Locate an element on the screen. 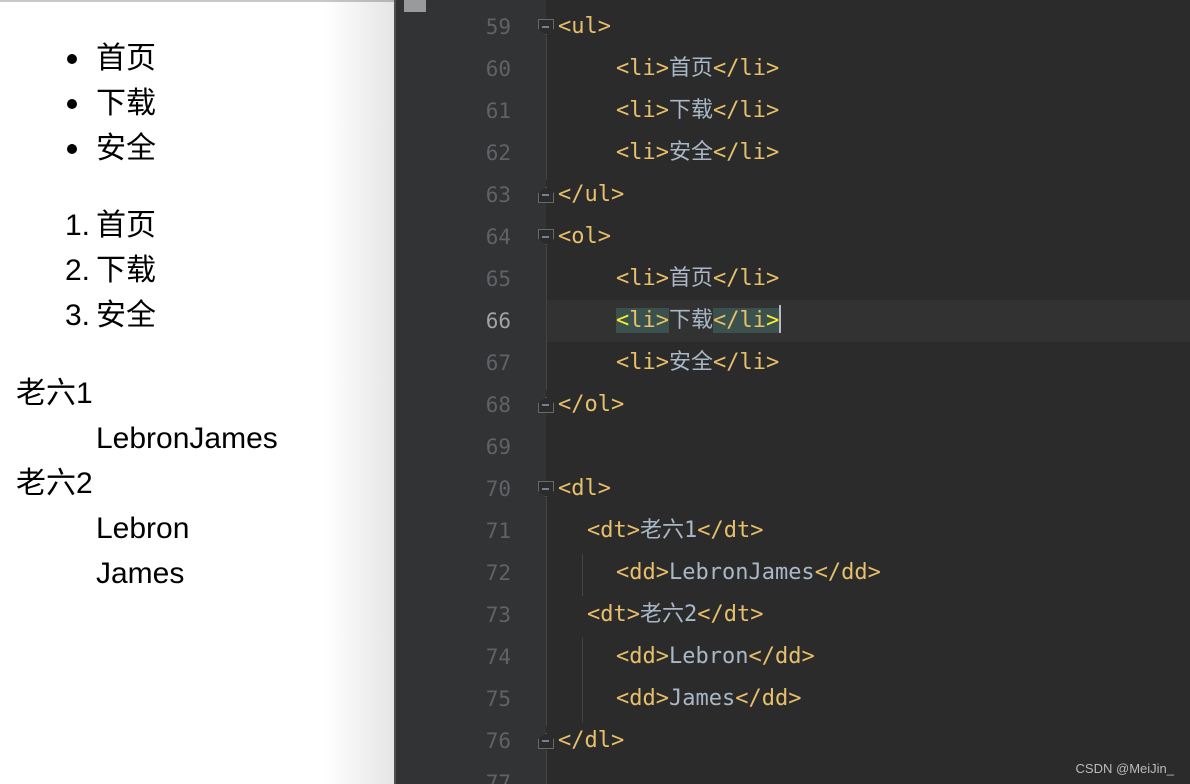  open-tag: </dl> is located at coordinates (591, 740).